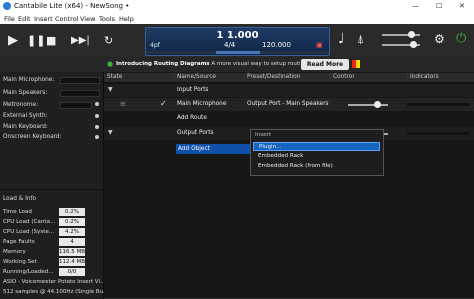  I want to click on settings-icon: ⚙, so click(439, 39).